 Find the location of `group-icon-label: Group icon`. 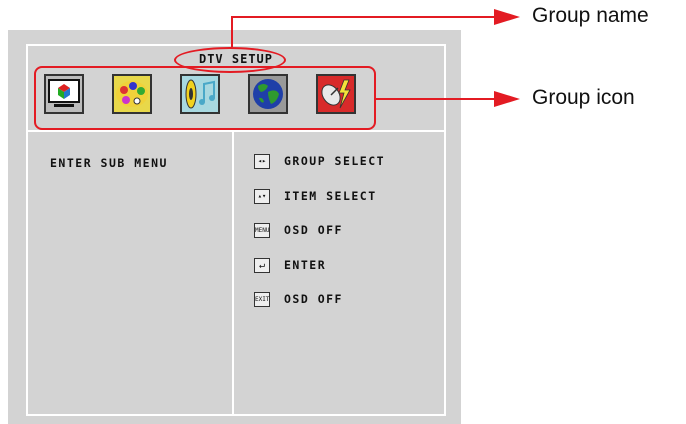

group-icon-label: Group icon is located at coordinates (583, 97).